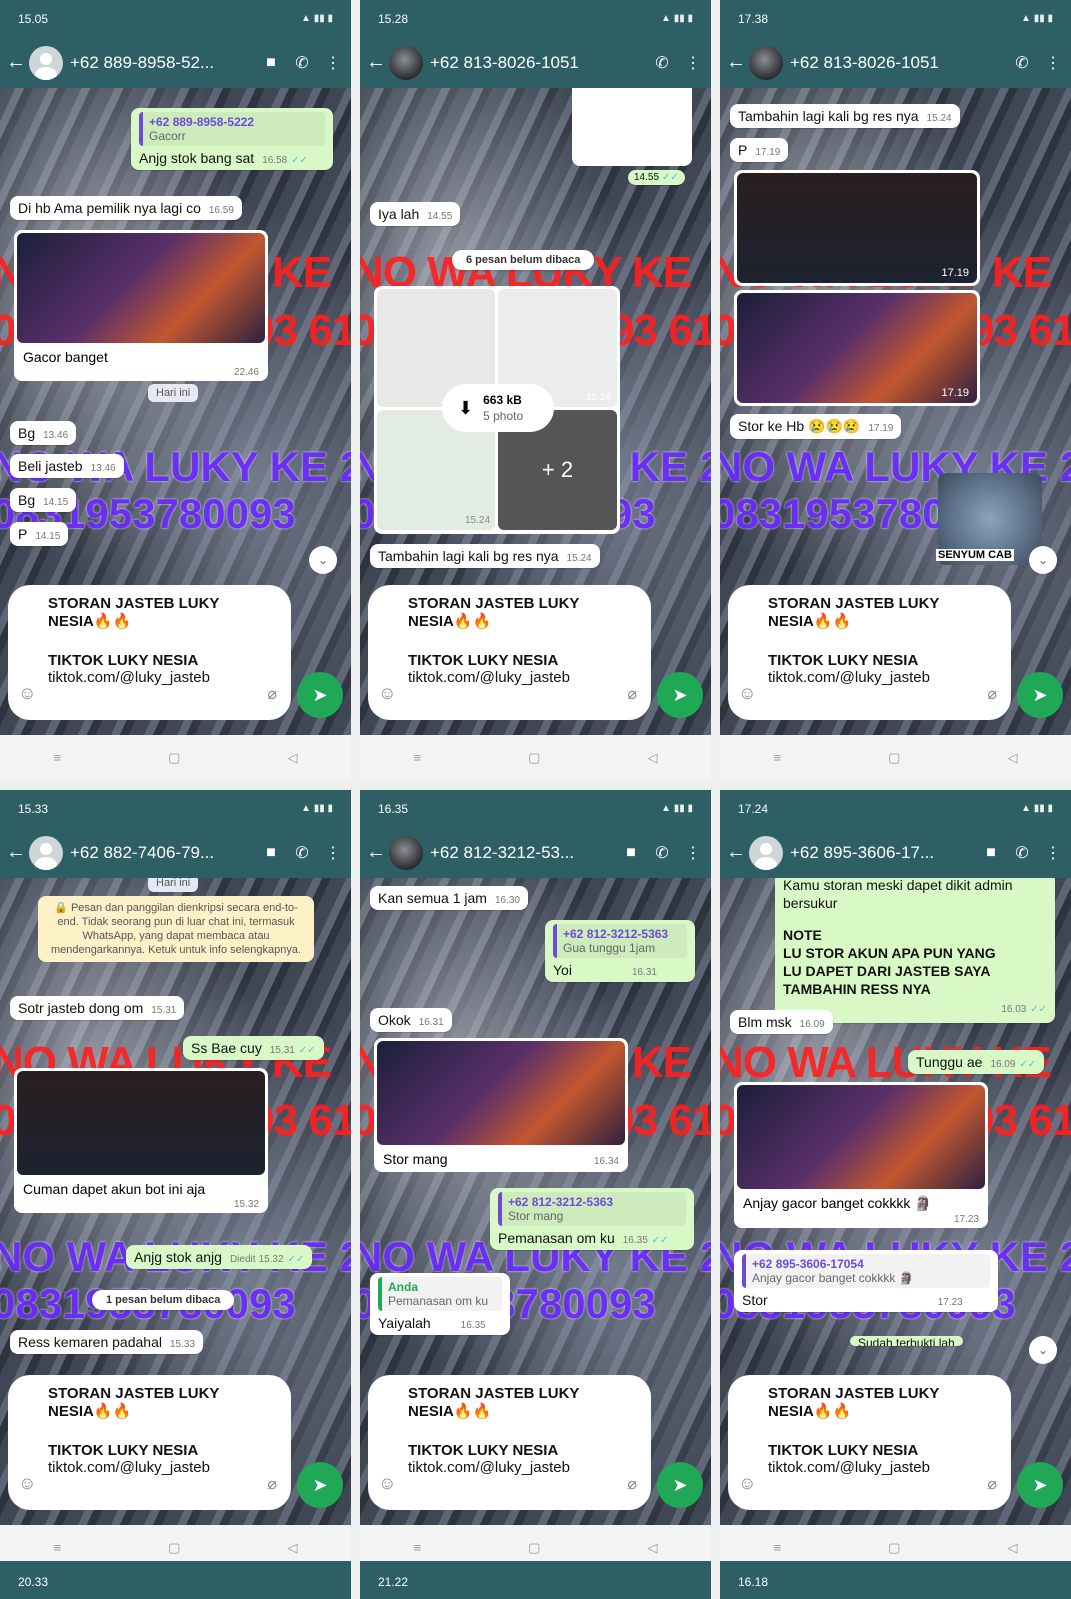 This screenshot has height=1599, width=1071. I want to click on photo-album: 15.24 15.24 + 2 ⬇ 663 kB 5 photo, so click(497, 410).